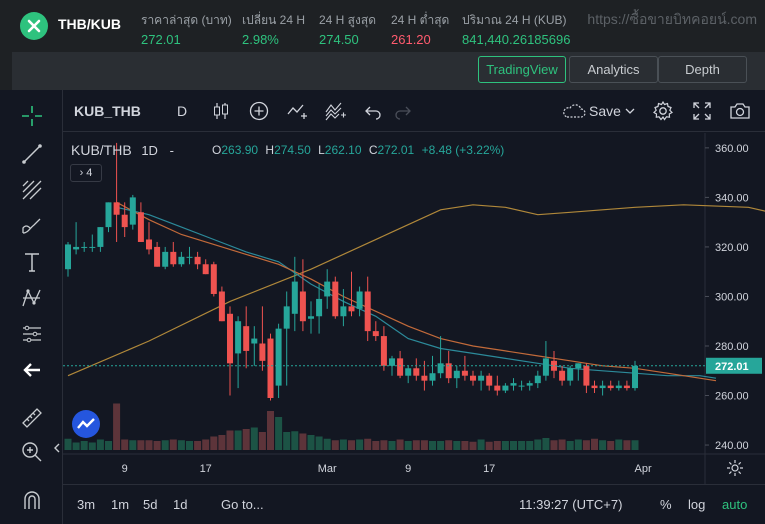  What do you see at coordinates (388, 71) in the screenshot?
I see `view-toggle-bar: TradingView Analytics Depth` at bounding box center [388, 71].